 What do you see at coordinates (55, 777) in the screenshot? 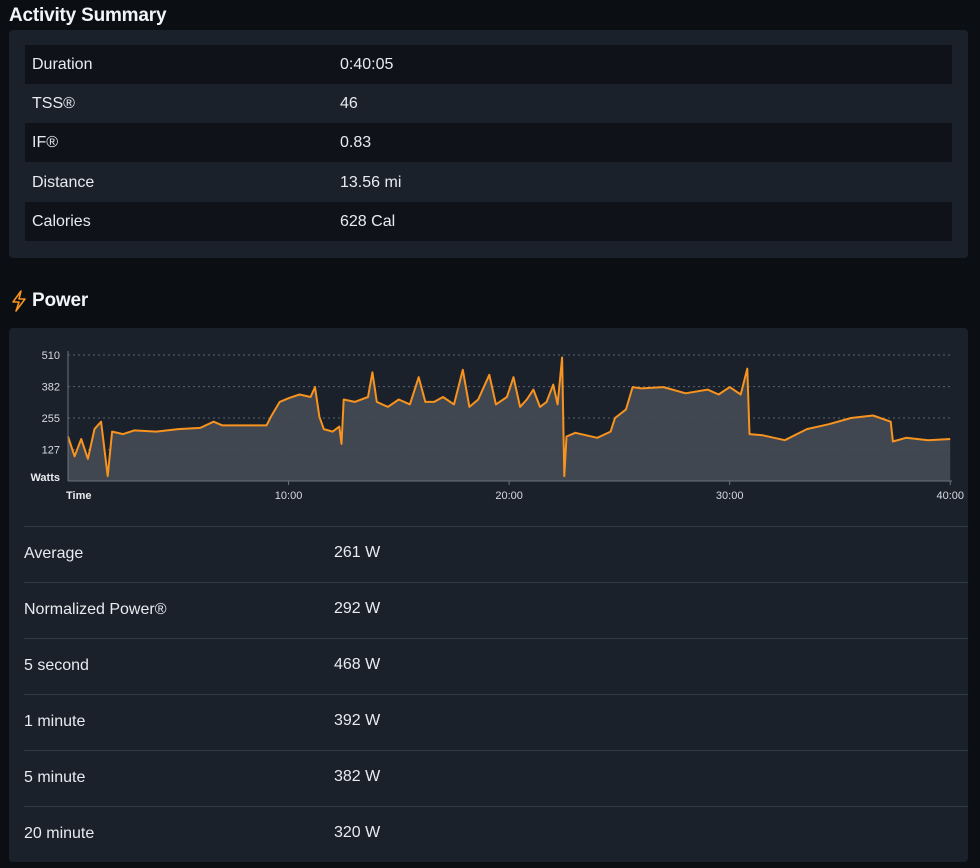
I see `stat-label: 5 minute` at bounding box center [55, 777].